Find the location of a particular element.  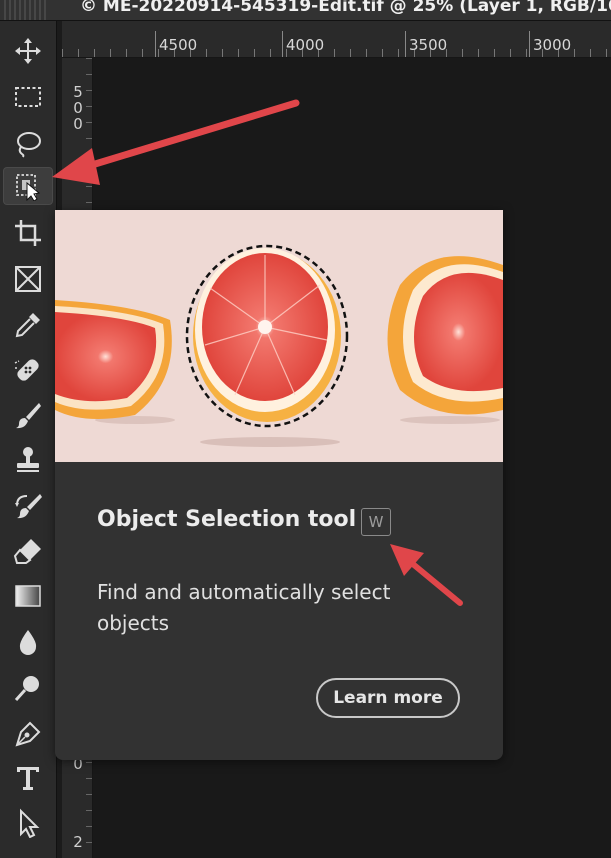

eraser-icon is located at coordinates (27, 551).